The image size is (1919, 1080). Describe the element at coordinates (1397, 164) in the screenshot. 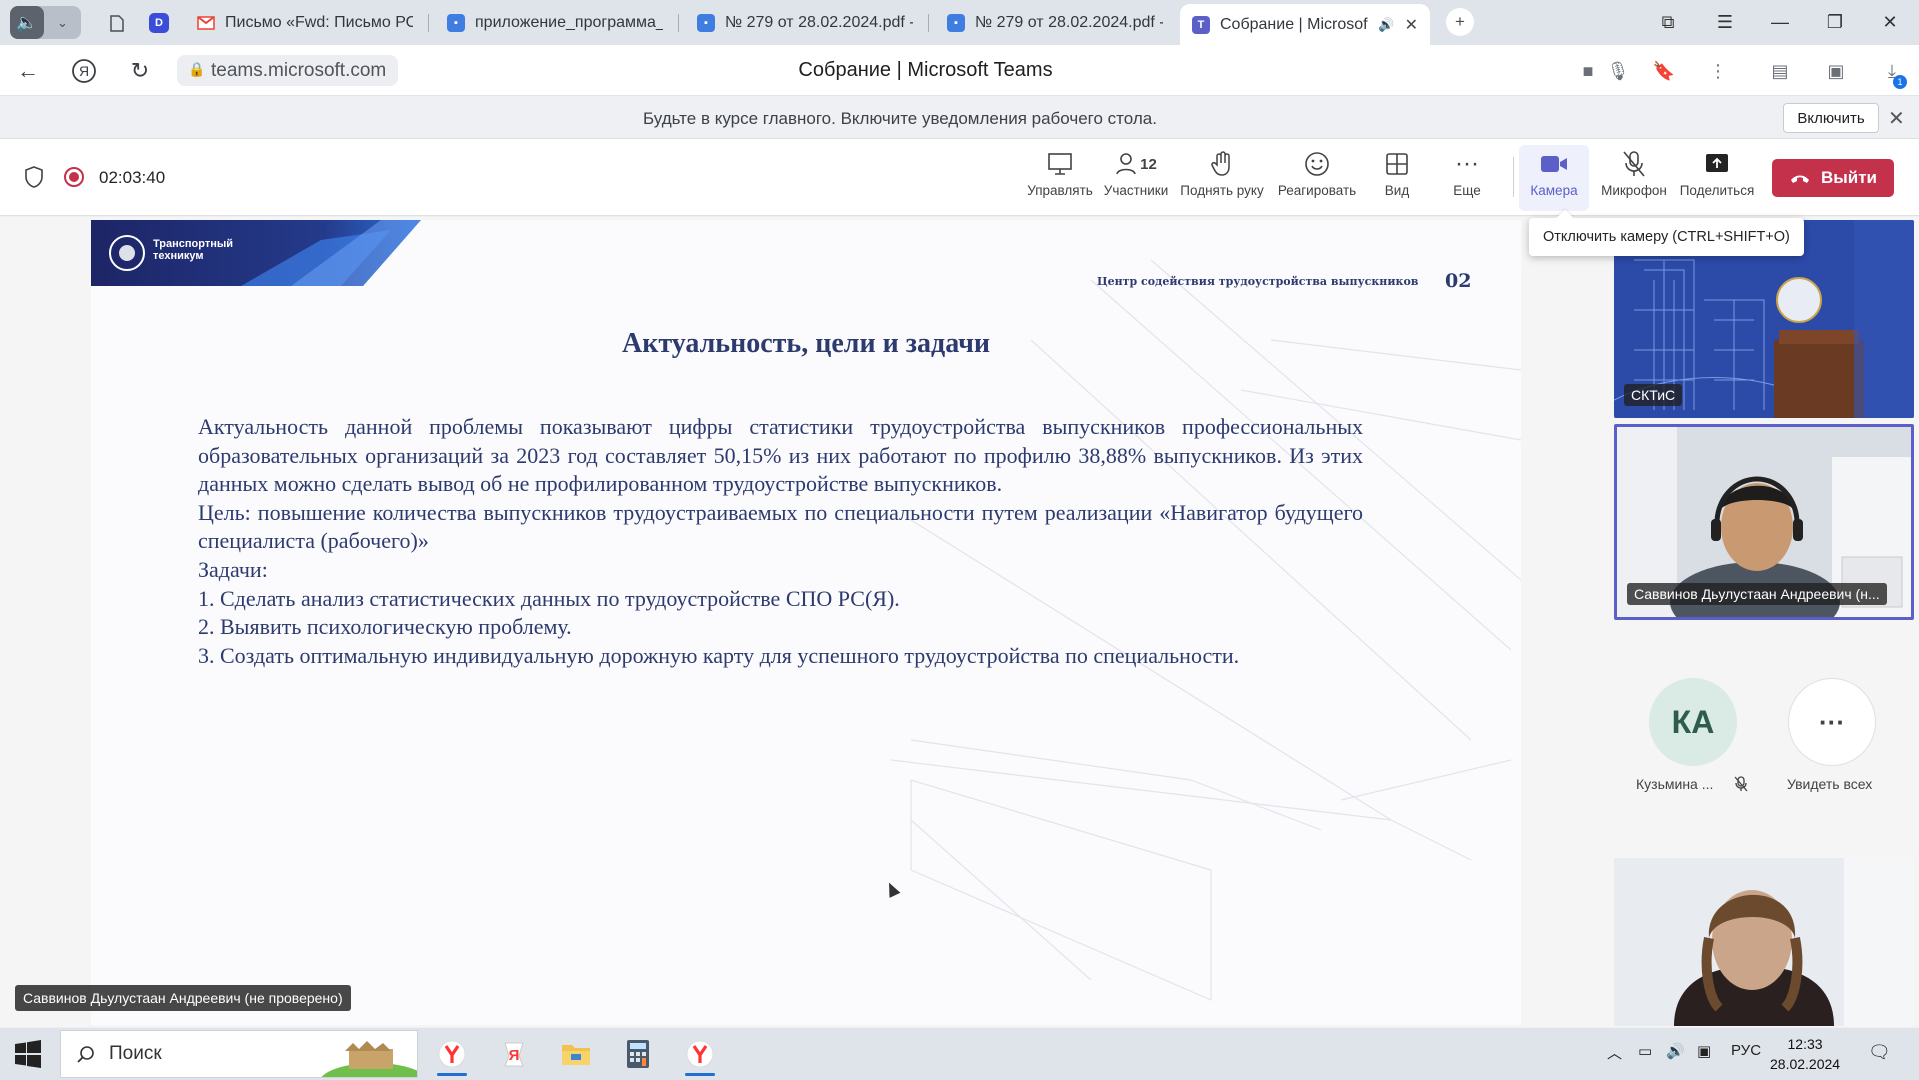

I see `grid-icon` at that location.